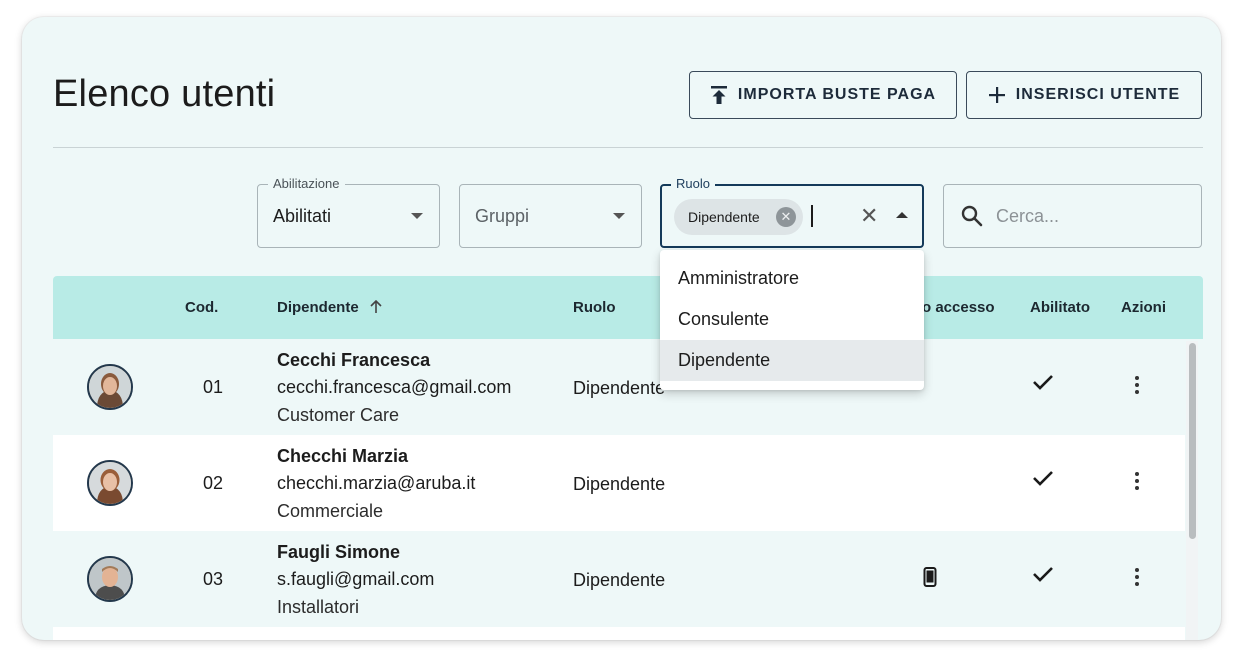  Describe the element at coordinates (343, 456) in the screenshot. I see `cell-name: Checchi Marzia` at that location.